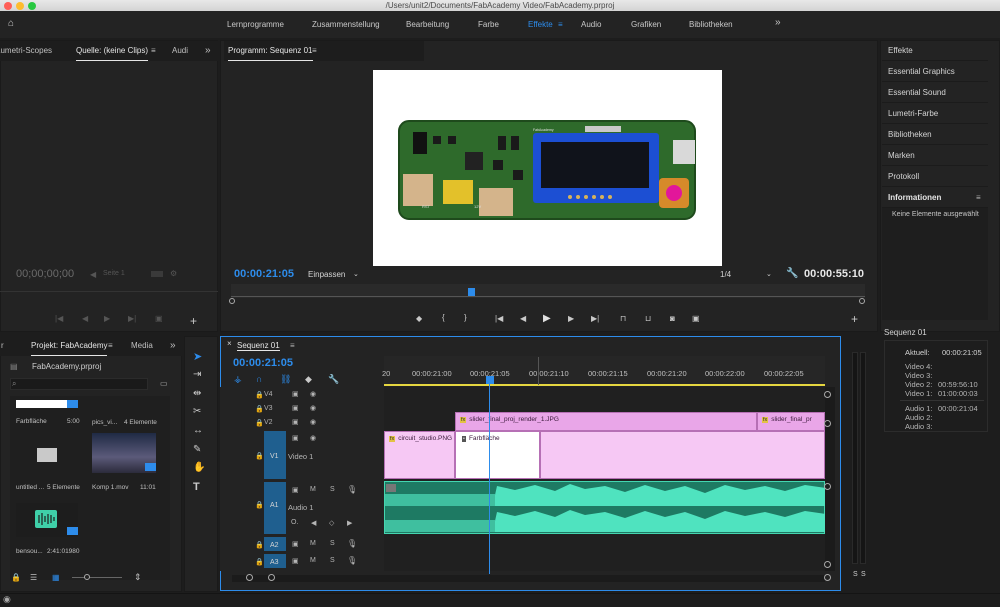 Image resolution: width=1000 pixels, height=607 pixels. What do you see at coordinates (855, 574) in the screenshot?
I see `meter-solo-left: S` at bounding box center [855, 574].